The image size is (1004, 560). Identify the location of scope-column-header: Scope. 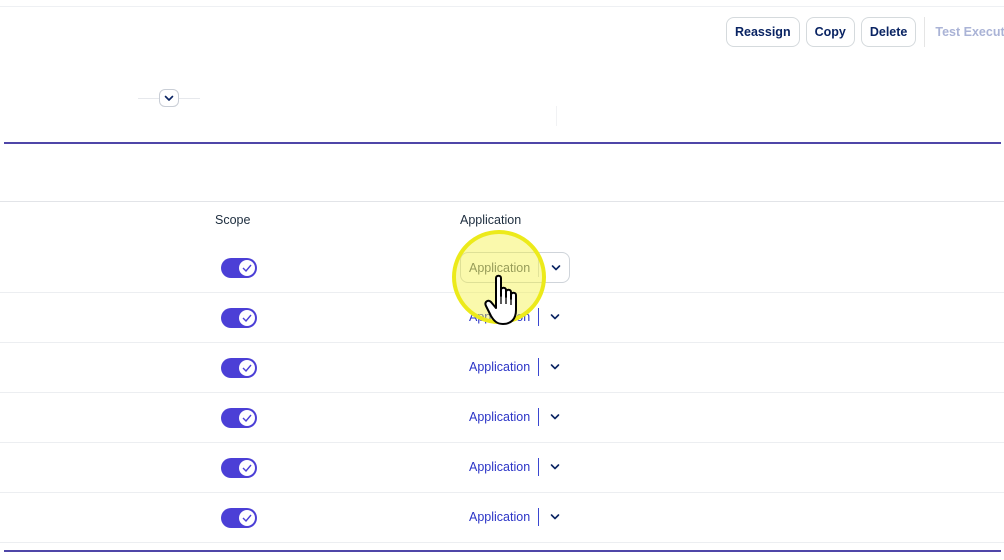
(233, 220).